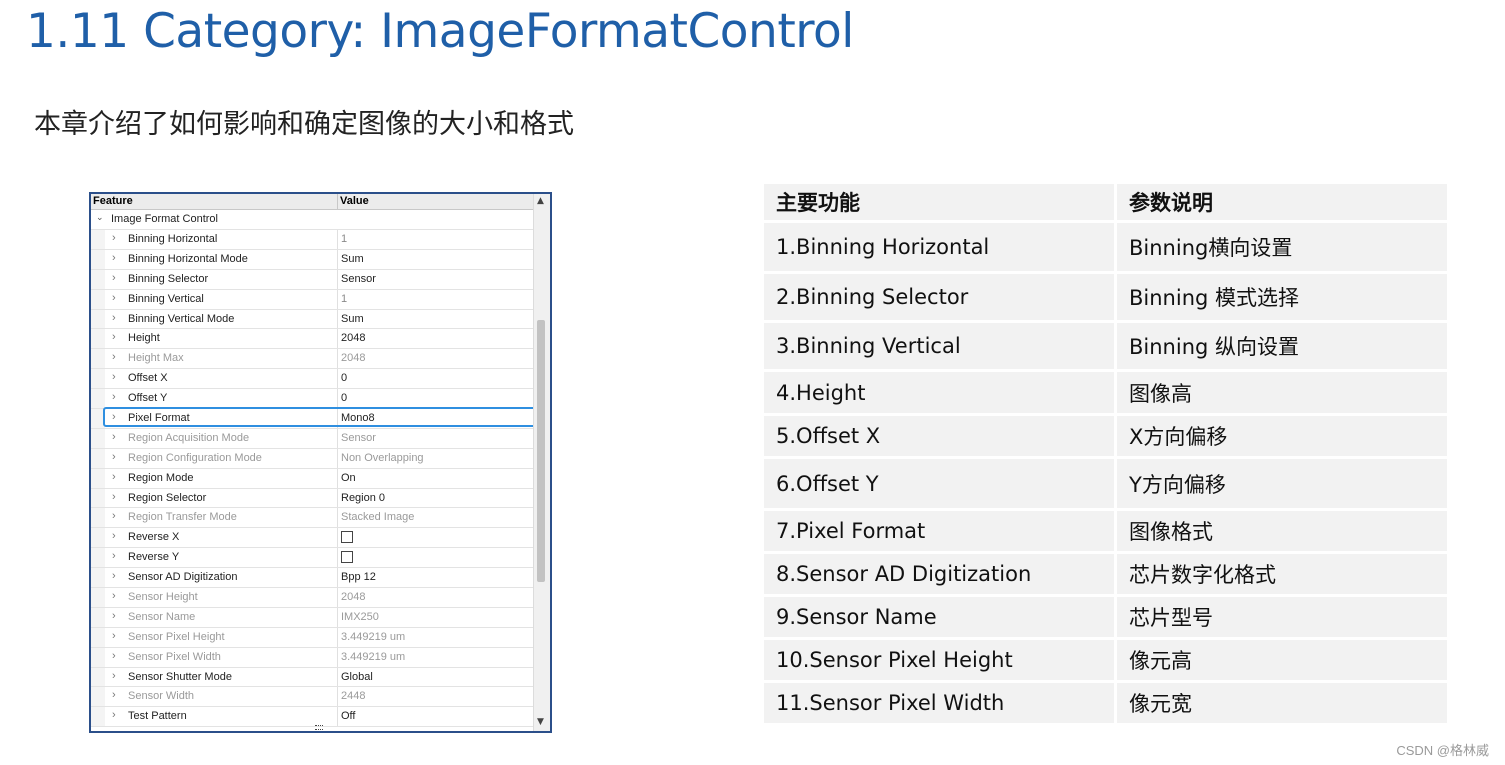 The width and height of the screenshot is (1505, 765). What do you see at coordinates (312, 558) in the screenshot?
I see `feature-row: › Reverse Y` at bounding box center [312, 558].